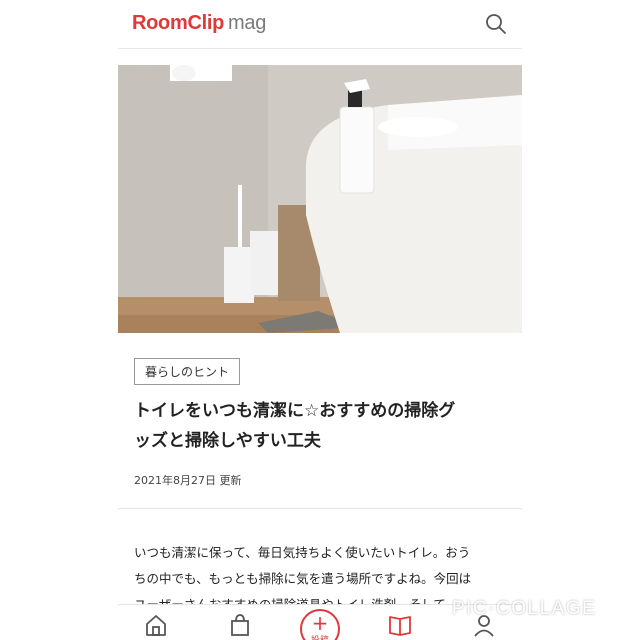  I want to click on shopping-bag-icon, so click(240, 625).